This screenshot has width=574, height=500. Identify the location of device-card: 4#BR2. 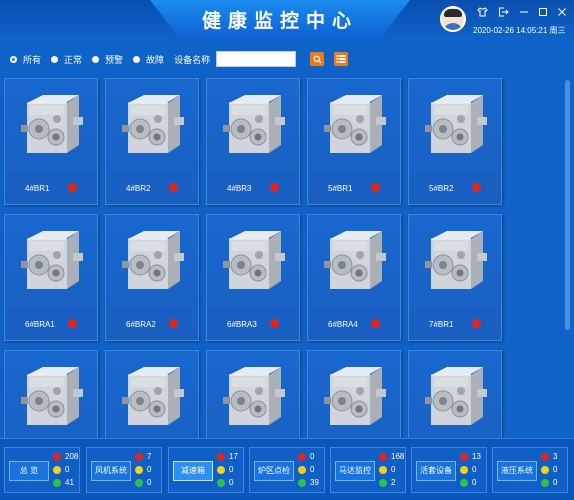
(152, 141).